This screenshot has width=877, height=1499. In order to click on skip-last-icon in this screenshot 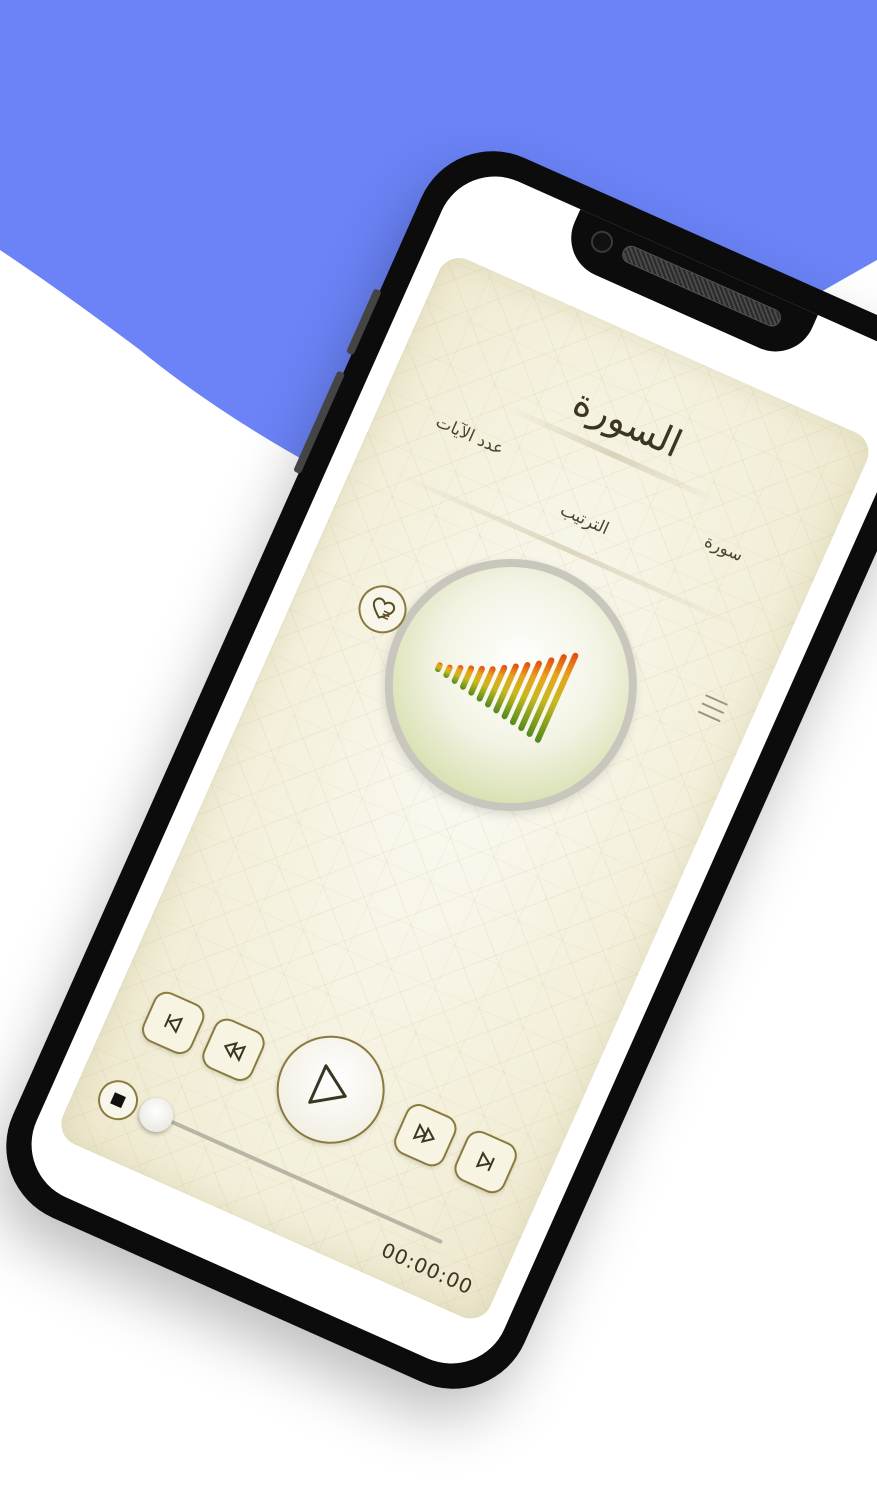, I will do `click(485, 1161)`.